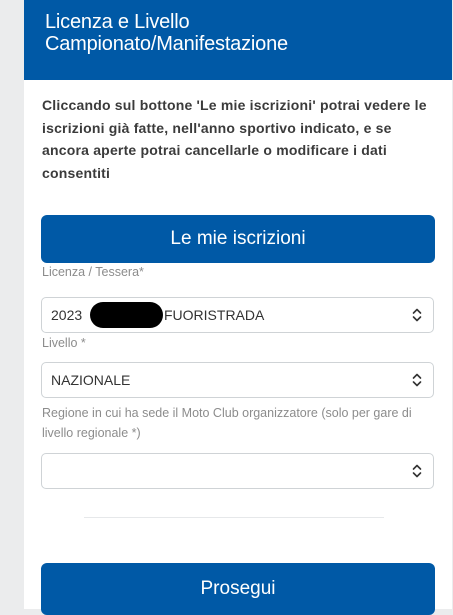 The height and width of the screenshot is (615, 453). What do you see at coordinates (237, 380) in the screenshot?
I see `livello-select: NAZIONALE` at bounding box center [237, 380].